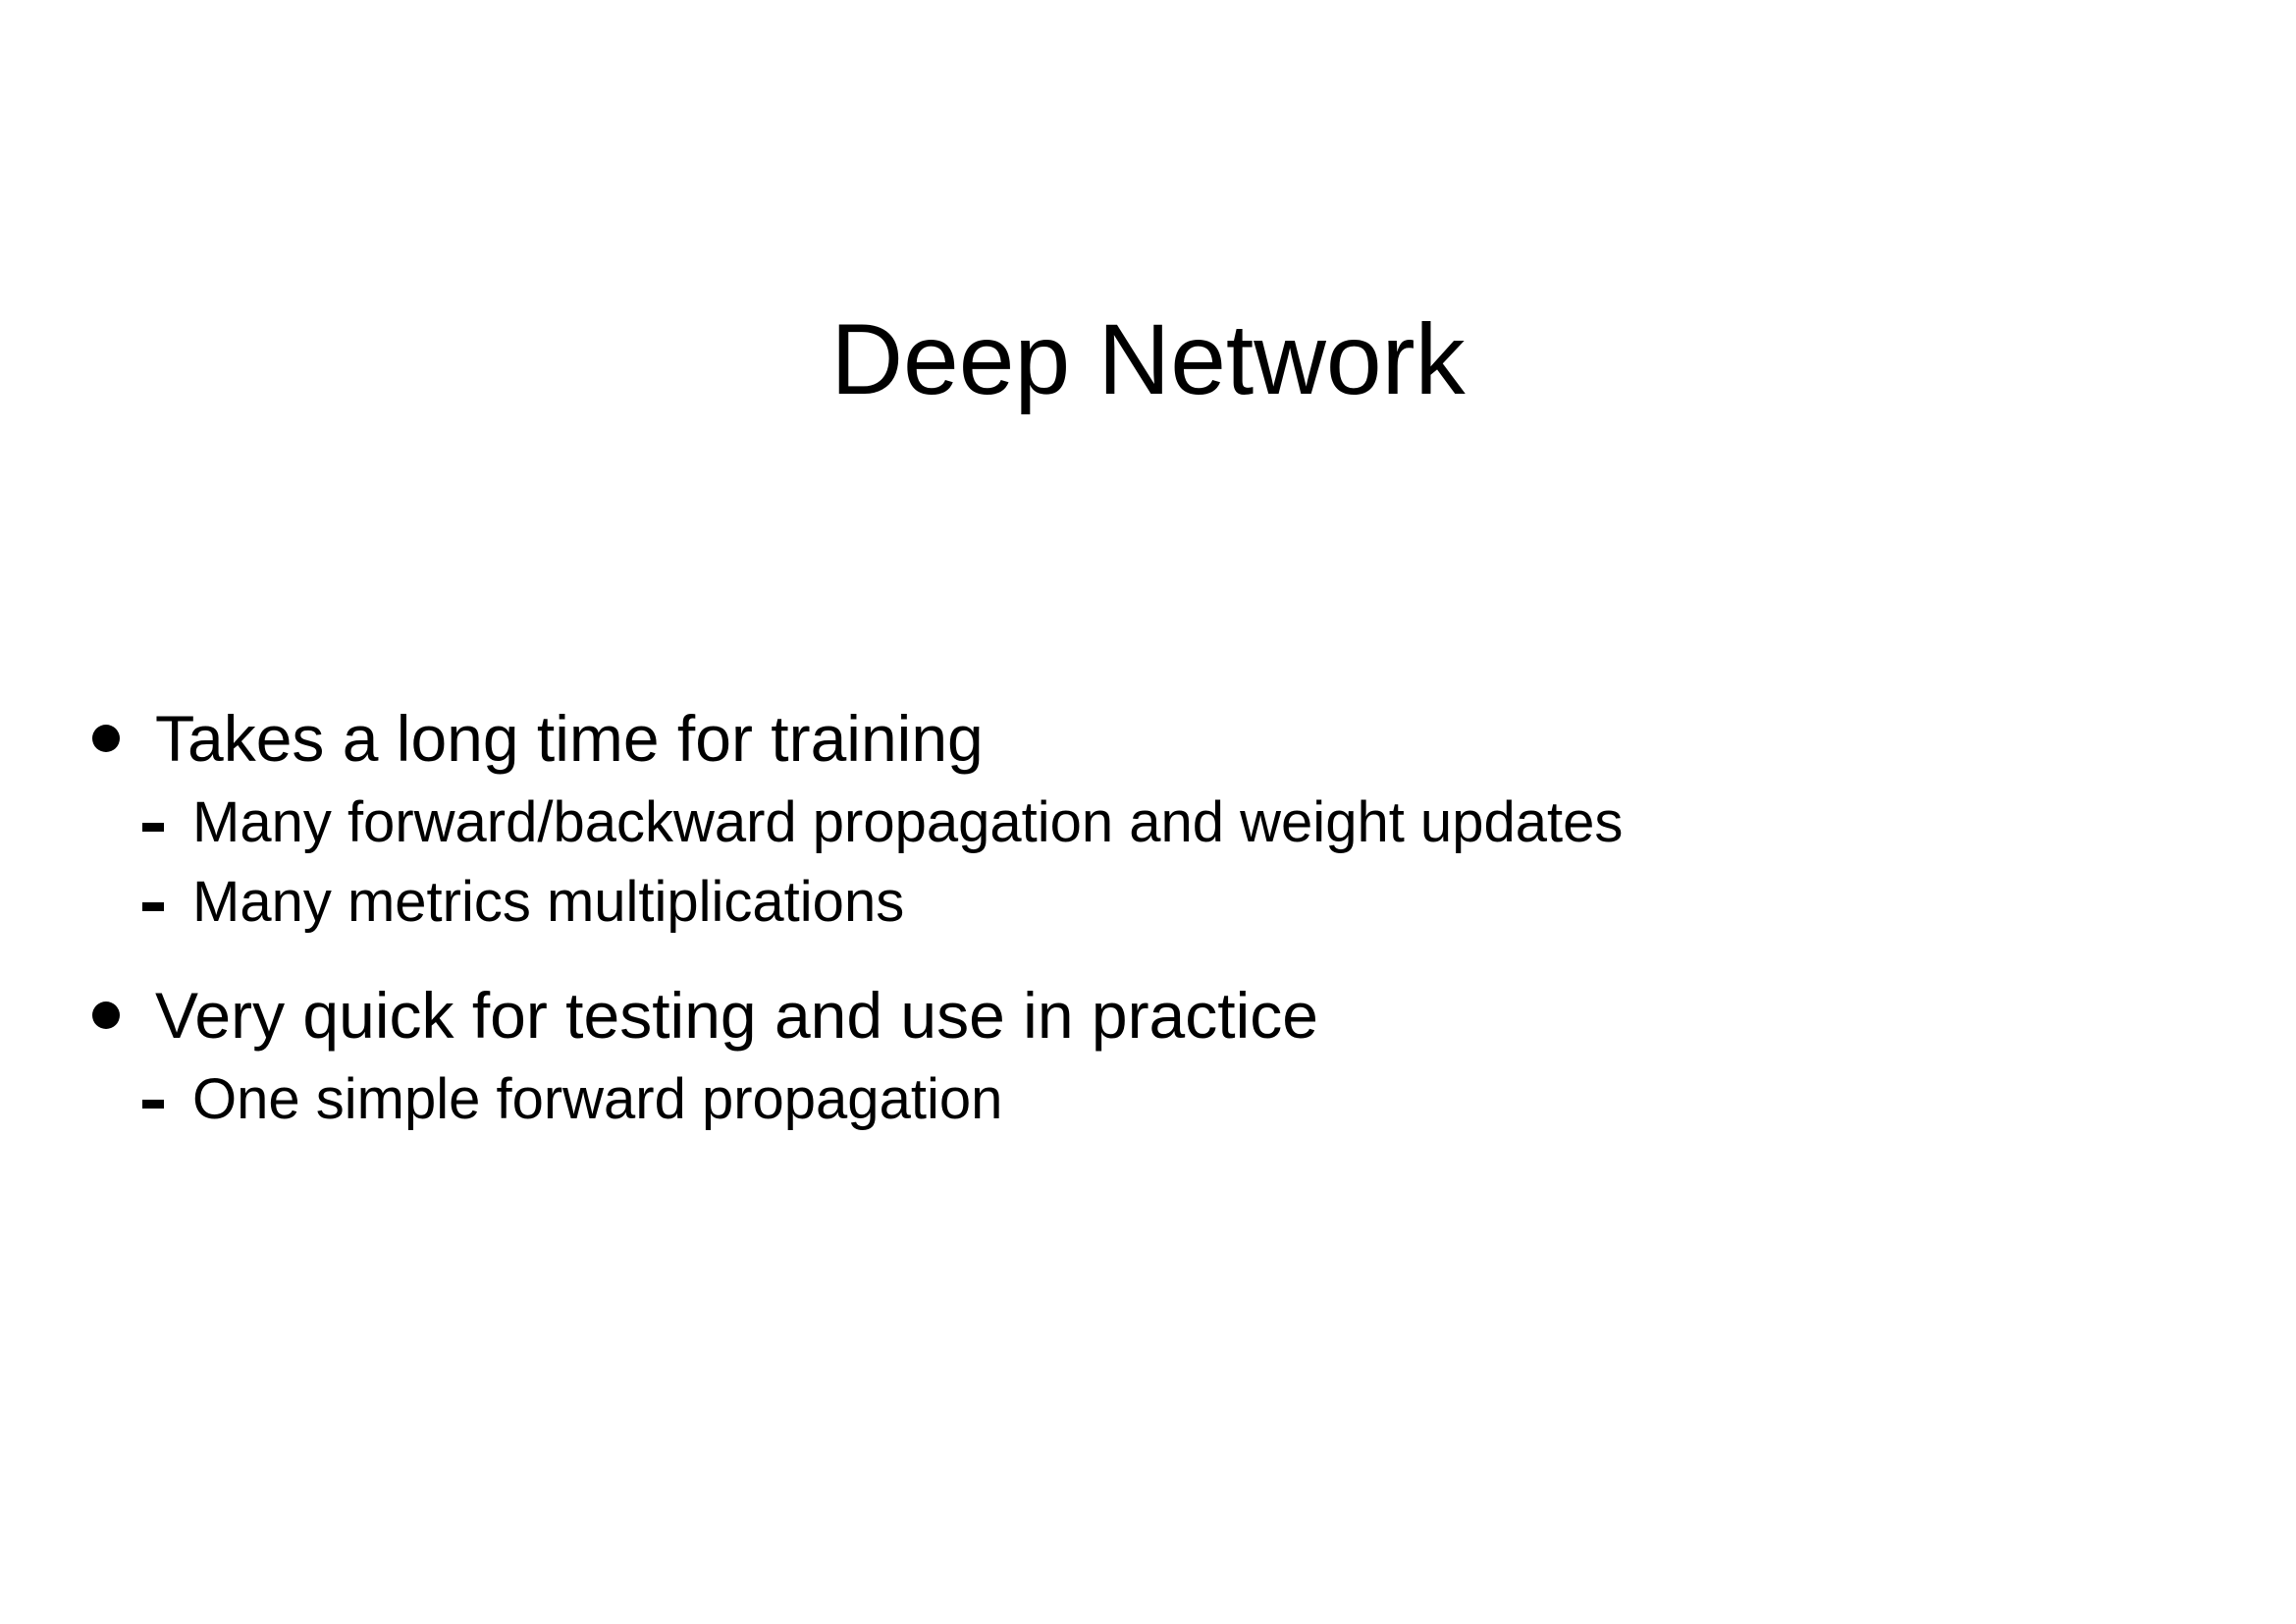 This screenshot has width=2296, height=1624. What do you see at coordinates (569, 738) in the screenshot?
I see `bullet-text: Takes a long time for training` at bounding box center [569, 738].